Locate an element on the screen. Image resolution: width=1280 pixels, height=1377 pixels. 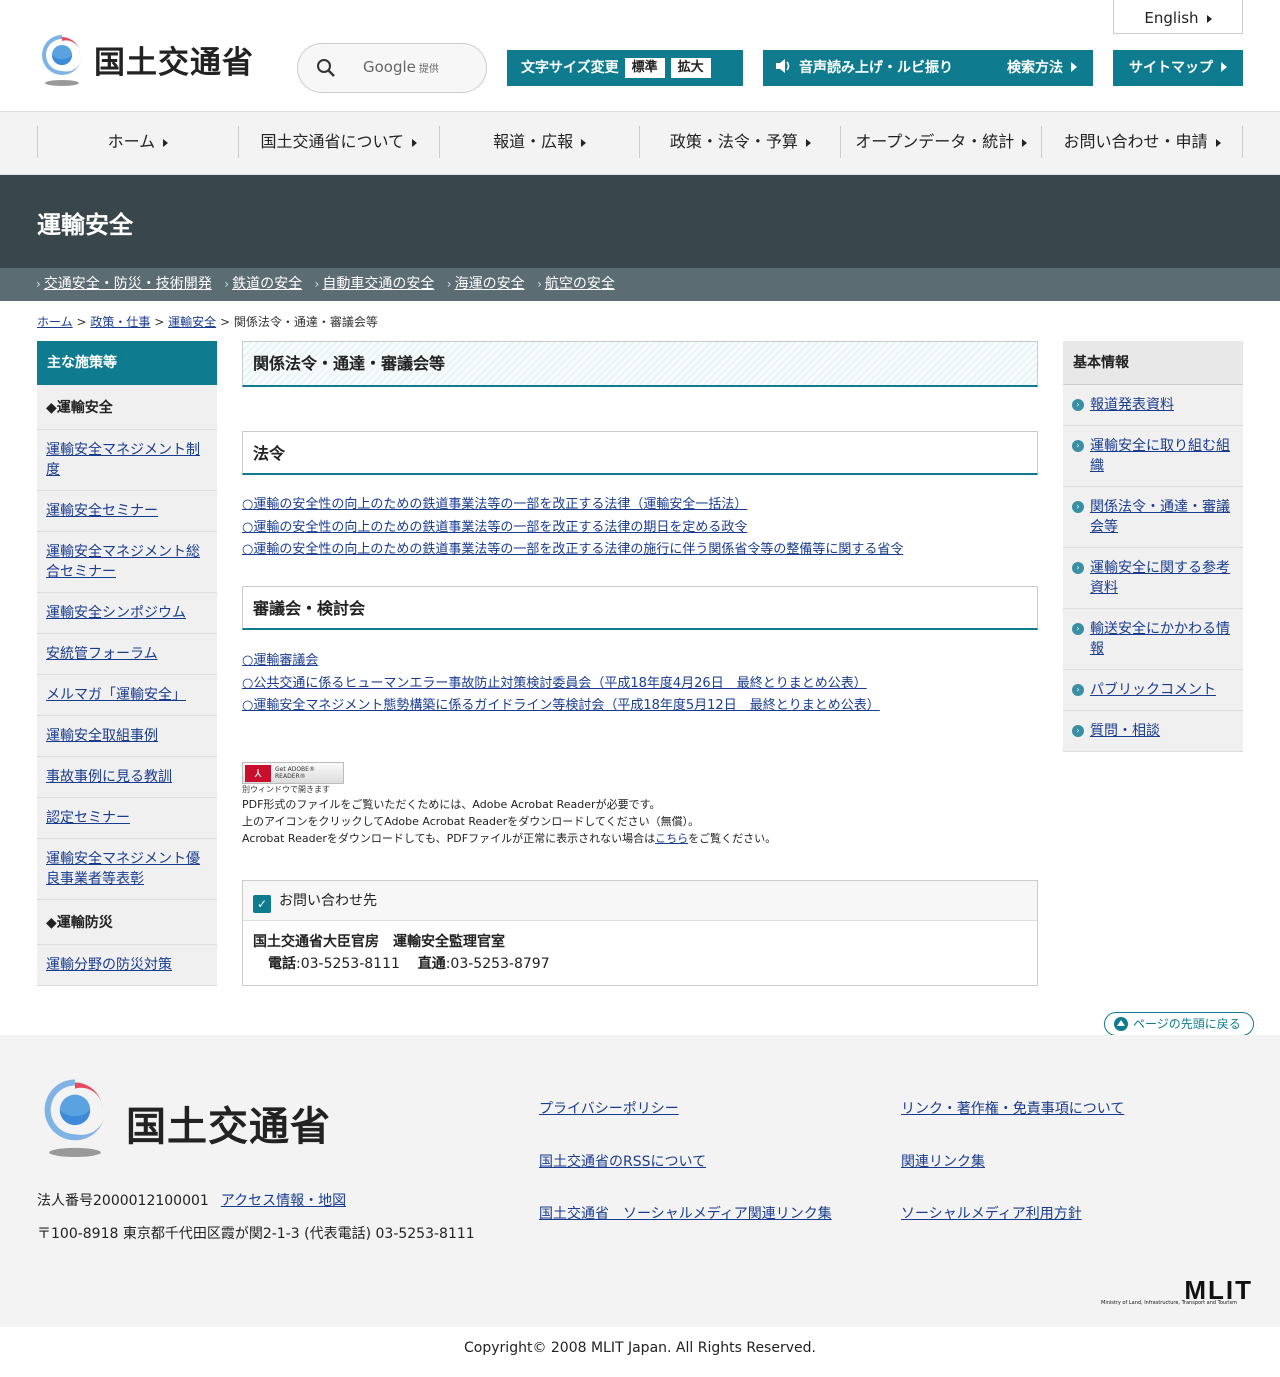
site-logo: 国土交通省 is located at coordinates (149, 61).